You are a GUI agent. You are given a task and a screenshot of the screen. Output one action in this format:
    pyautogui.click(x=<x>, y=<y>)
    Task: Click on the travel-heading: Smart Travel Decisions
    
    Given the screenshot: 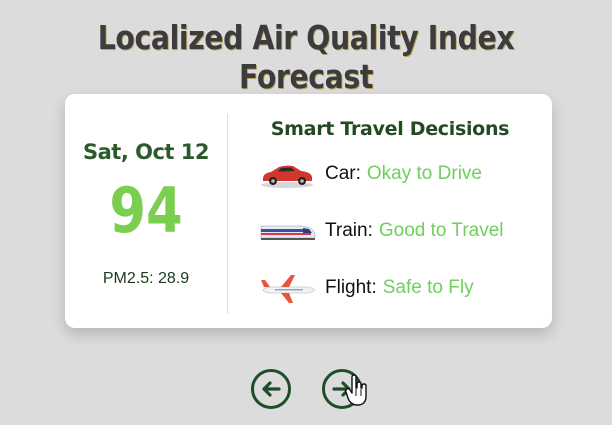 What is the action you would take?
    pyautogui.click(x=390, y=129)
    